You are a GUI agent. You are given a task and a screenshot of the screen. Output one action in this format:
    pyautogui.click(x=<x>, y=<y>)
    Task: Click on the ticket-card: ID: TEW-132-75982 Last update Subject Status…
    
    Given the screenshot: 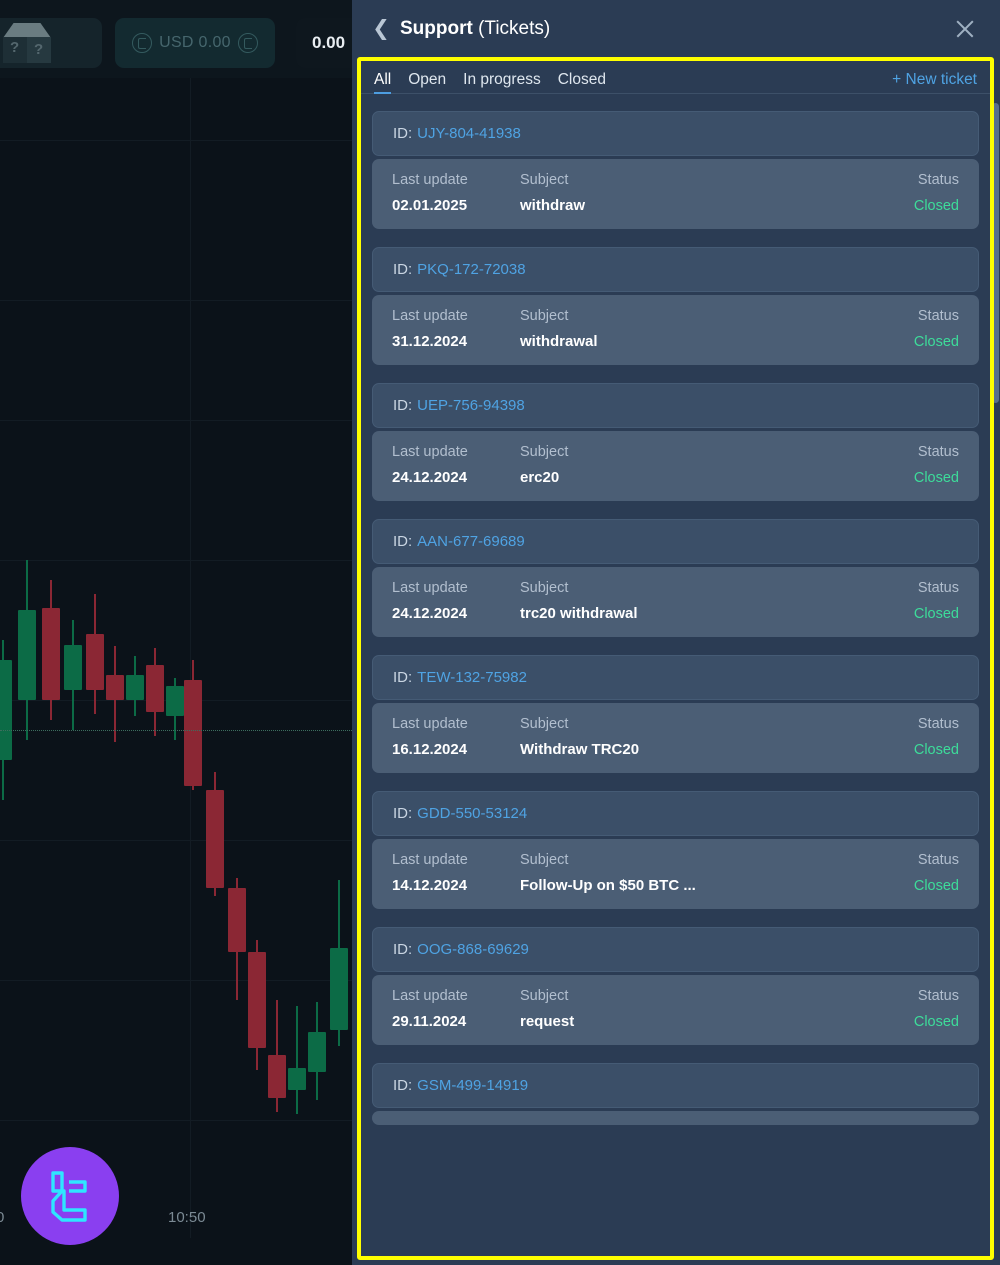 What is the action you would take?
    pyautogui.click(x=675, y=714)
    